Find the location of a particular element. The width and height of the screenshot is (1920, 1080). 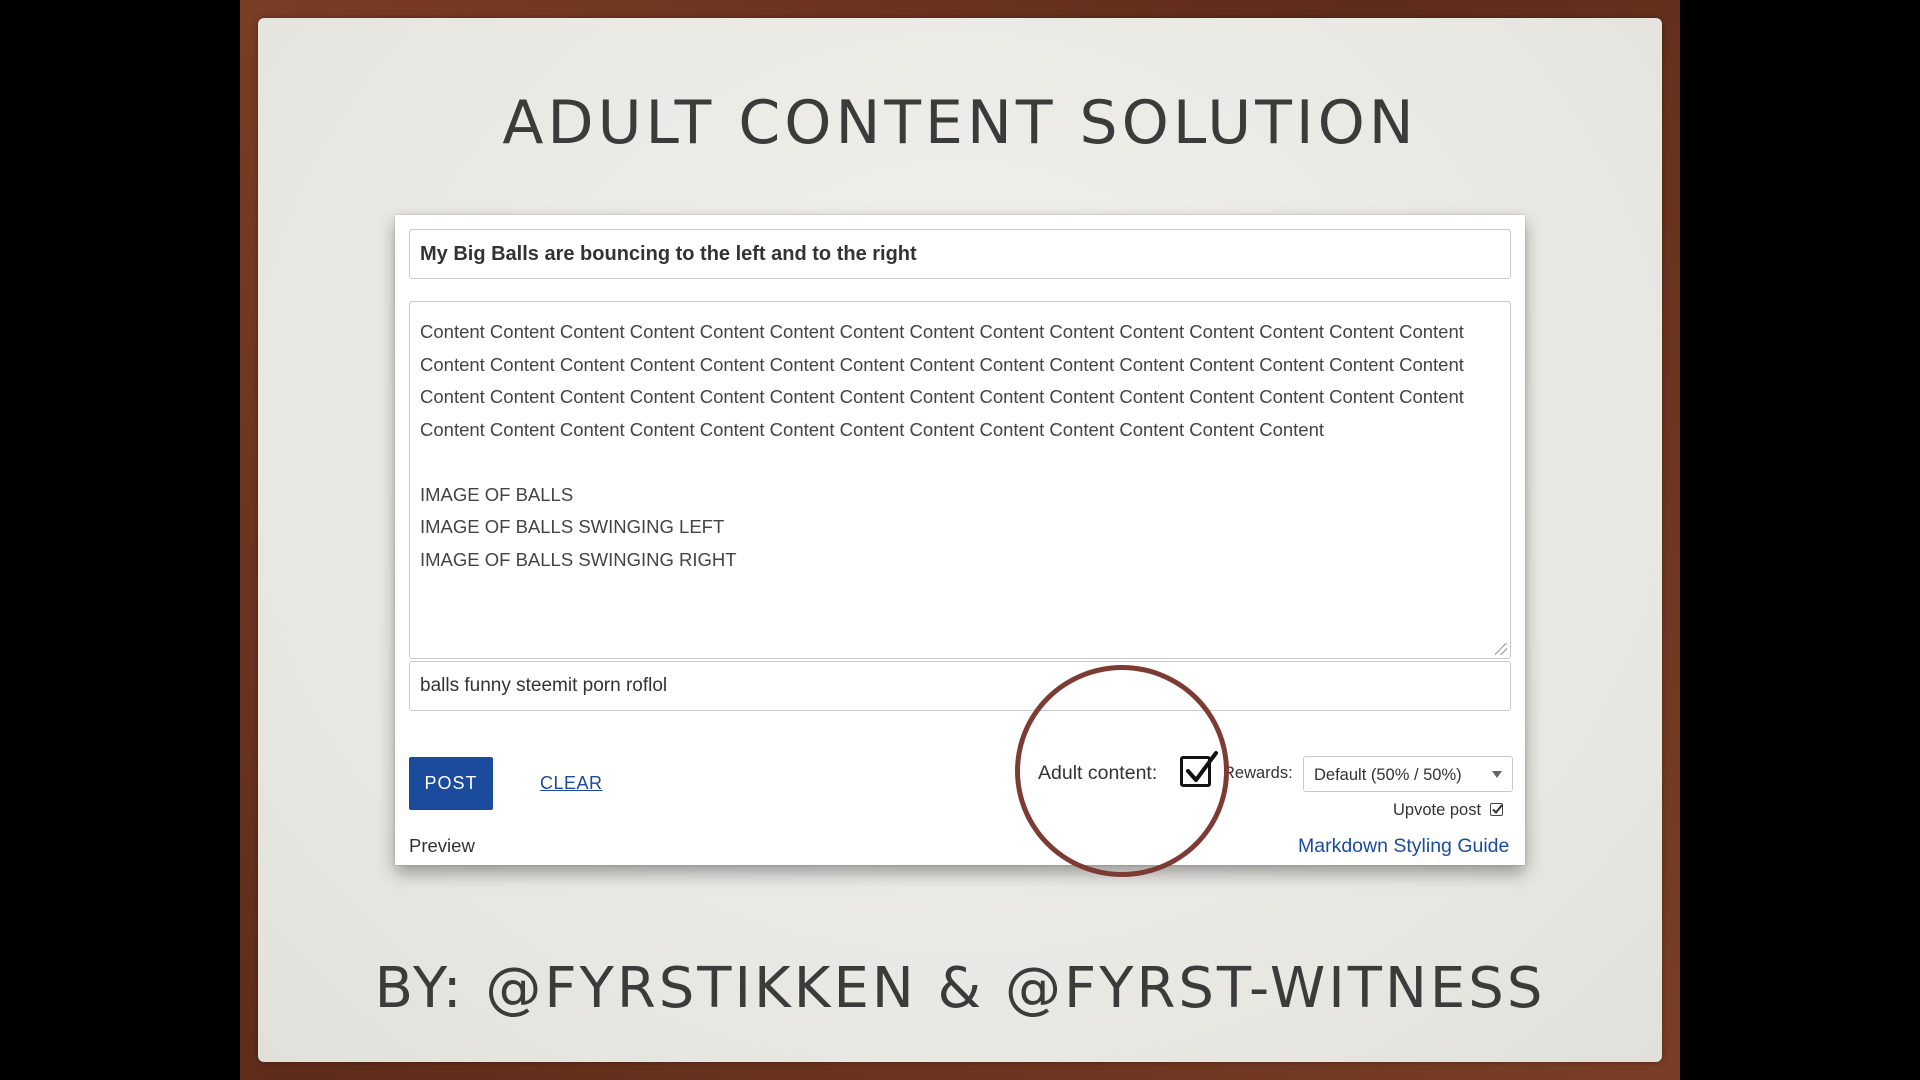

upvote-post-checkbox is located at coordinates (1496, 809).